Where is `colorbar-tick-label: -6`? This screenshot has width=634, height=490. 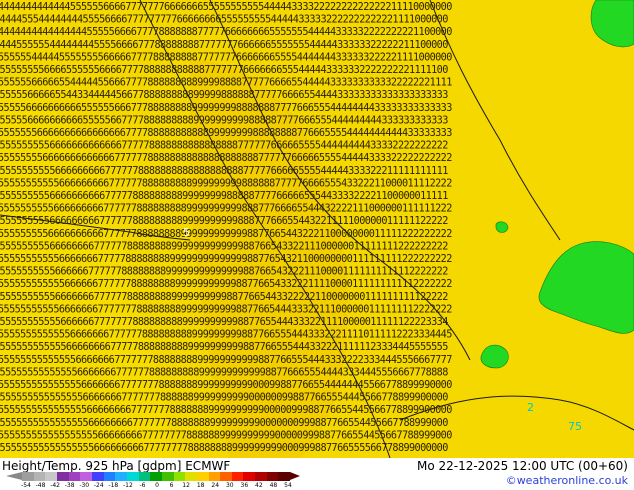 colorbar-tick-label: -6 is located at coordinates (142, 485).